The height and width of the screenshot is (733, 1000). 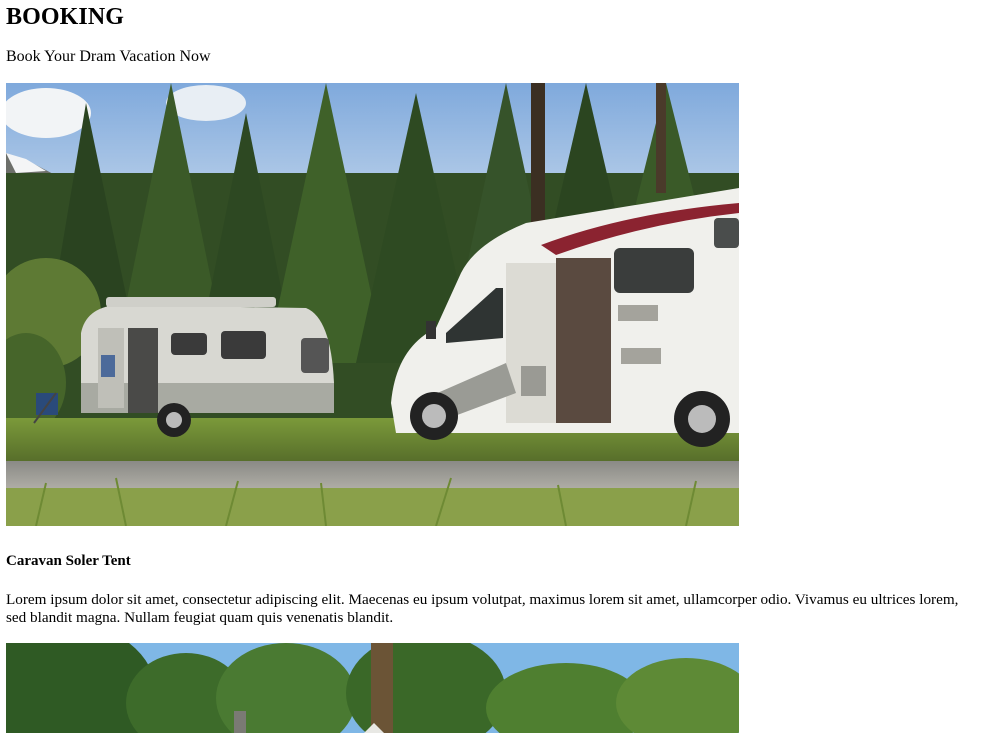 What do you see at coordinates (108, 56) in the screenshot?
I see `page-subtitle: Book Your Dram Vacation Now` at bounding box center [108, 56].